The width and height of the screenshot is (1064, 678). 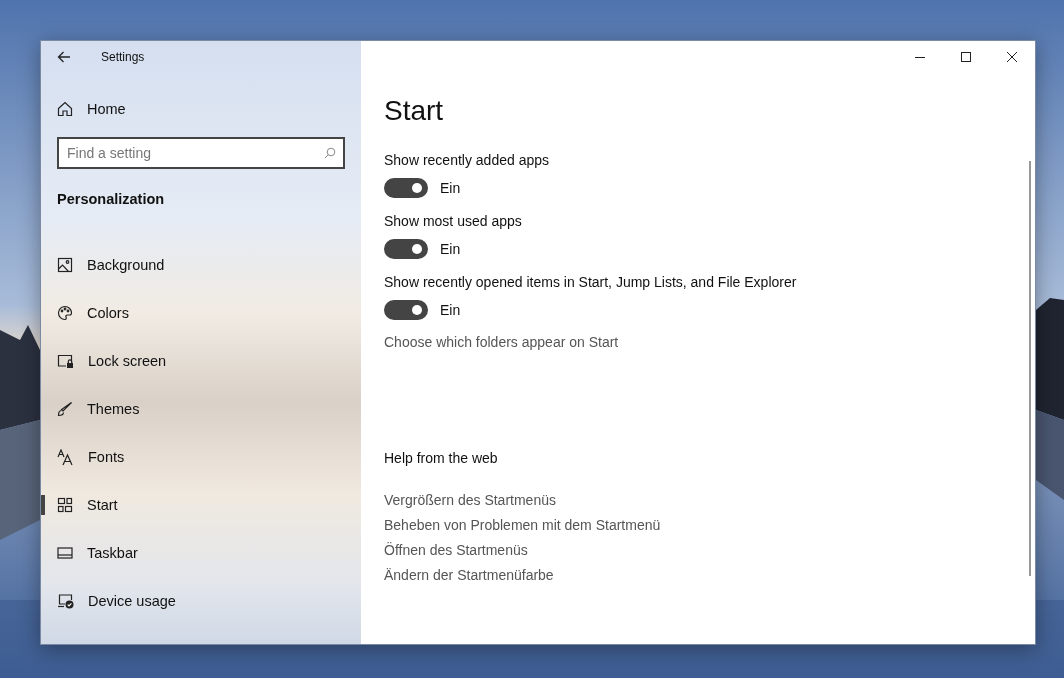 What do you see at coordinates (201, 505) in the screenshot?
I see `sidebar-item: Start` at bounding box center [201, 505].